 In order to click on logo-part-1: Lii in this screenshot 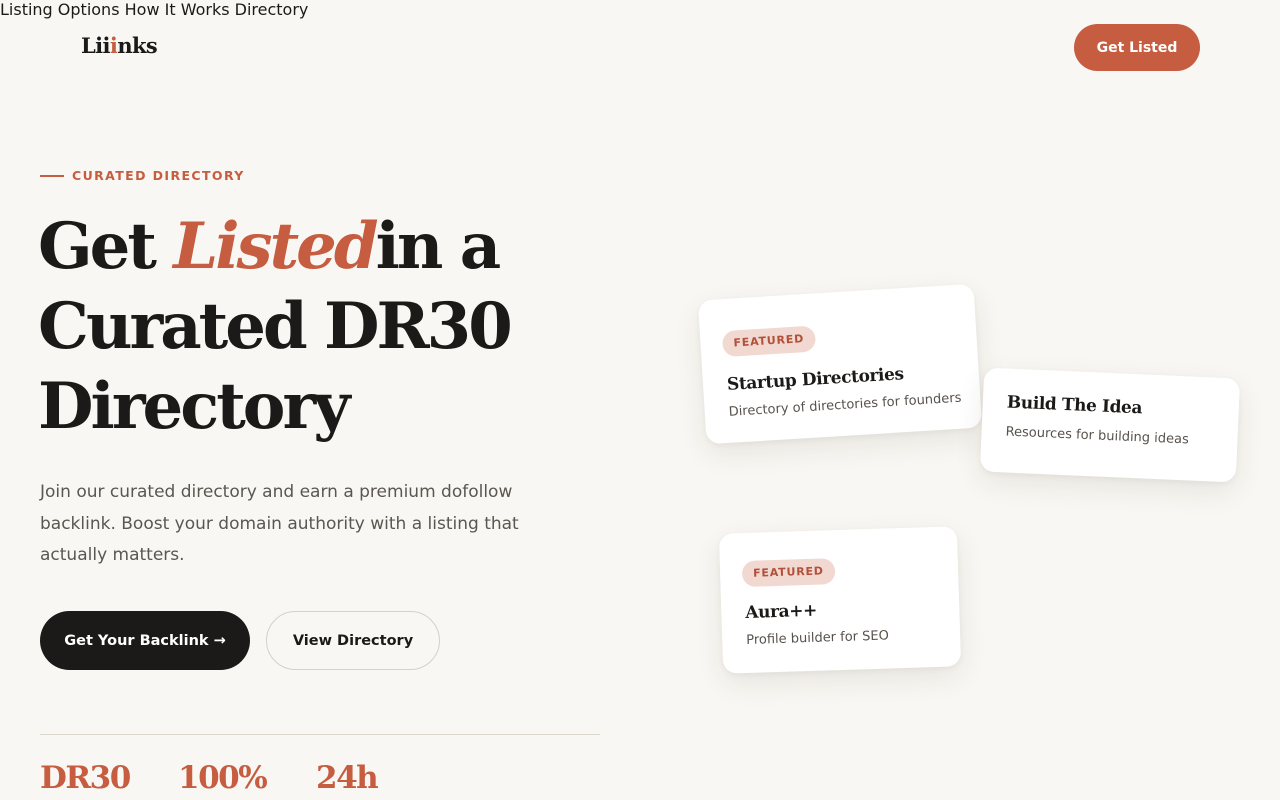, I will do `click(96, 45)`.